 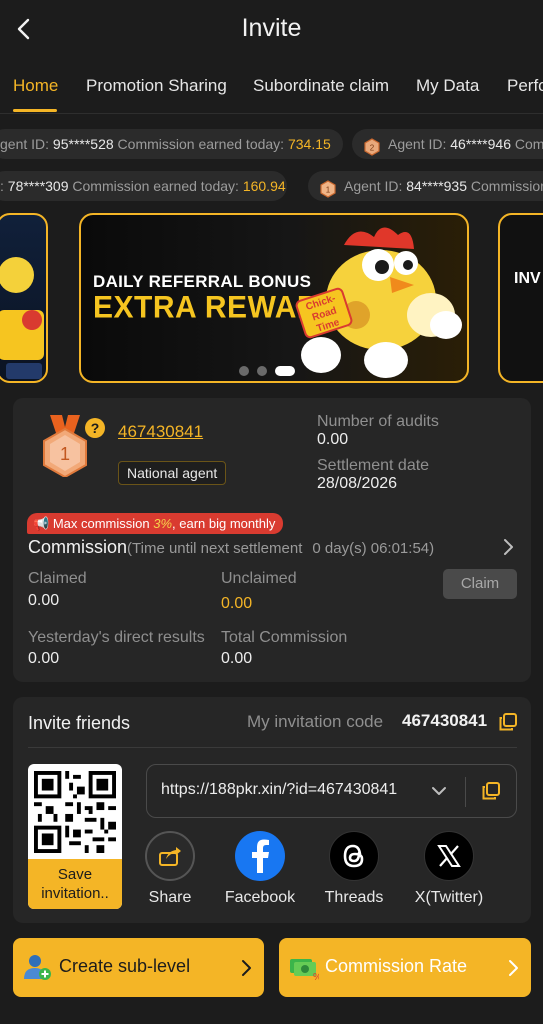 I want to click on tab-promotion-sharing: Promotion Sharing, so click(x=156, y=86).